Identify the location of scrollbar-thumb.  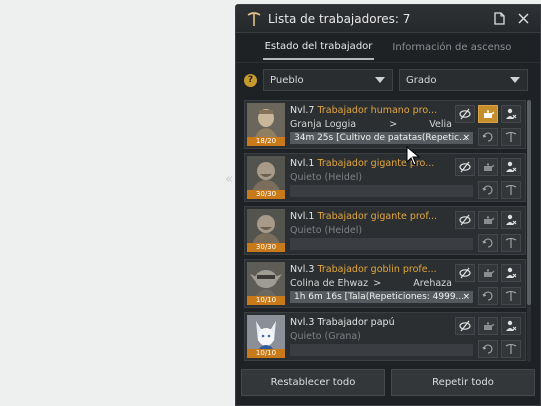
(529, 202).